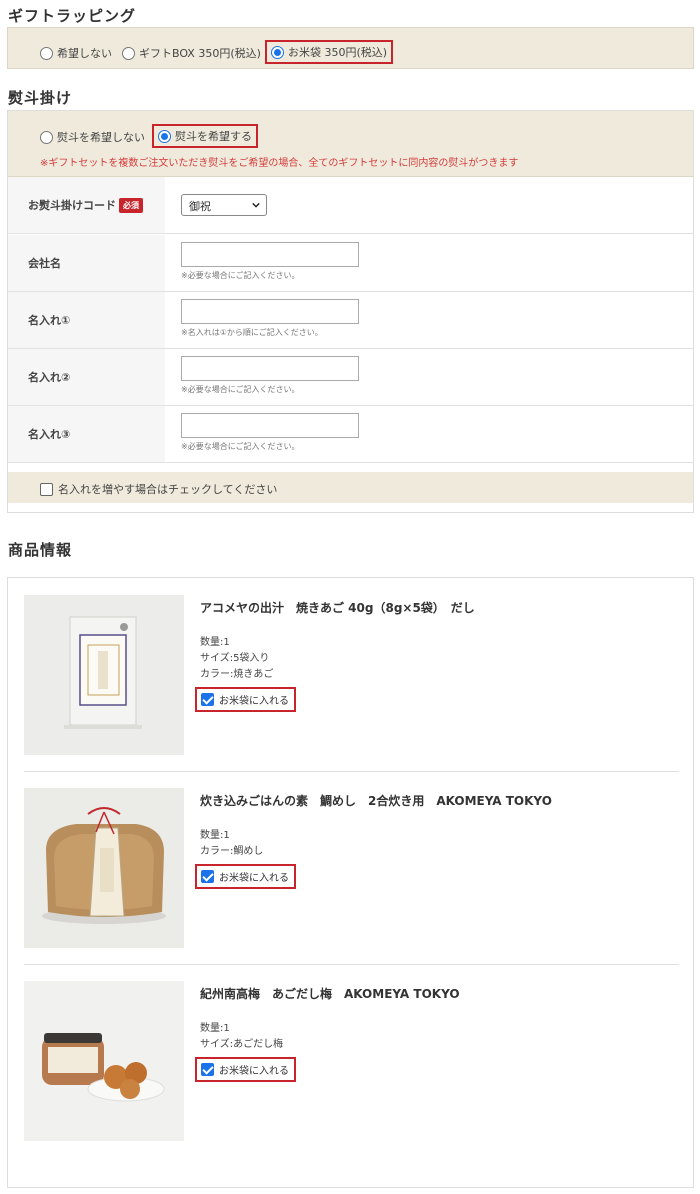 This screenshot has width=700, height=1194. Describe the element at coordinates (86, 434) in the screenshot. I see `name-3-label: 名入れ③` at that location.